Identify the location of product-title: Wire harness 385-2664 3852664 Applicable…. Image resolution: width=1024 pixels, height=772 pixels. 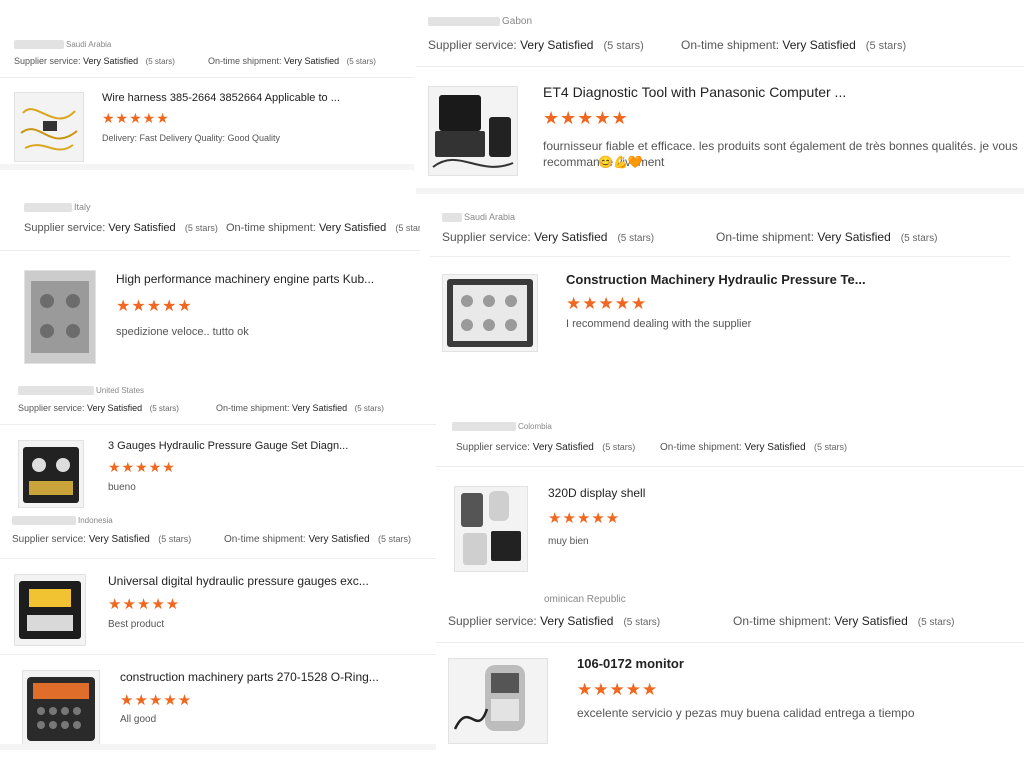
(252, 98).